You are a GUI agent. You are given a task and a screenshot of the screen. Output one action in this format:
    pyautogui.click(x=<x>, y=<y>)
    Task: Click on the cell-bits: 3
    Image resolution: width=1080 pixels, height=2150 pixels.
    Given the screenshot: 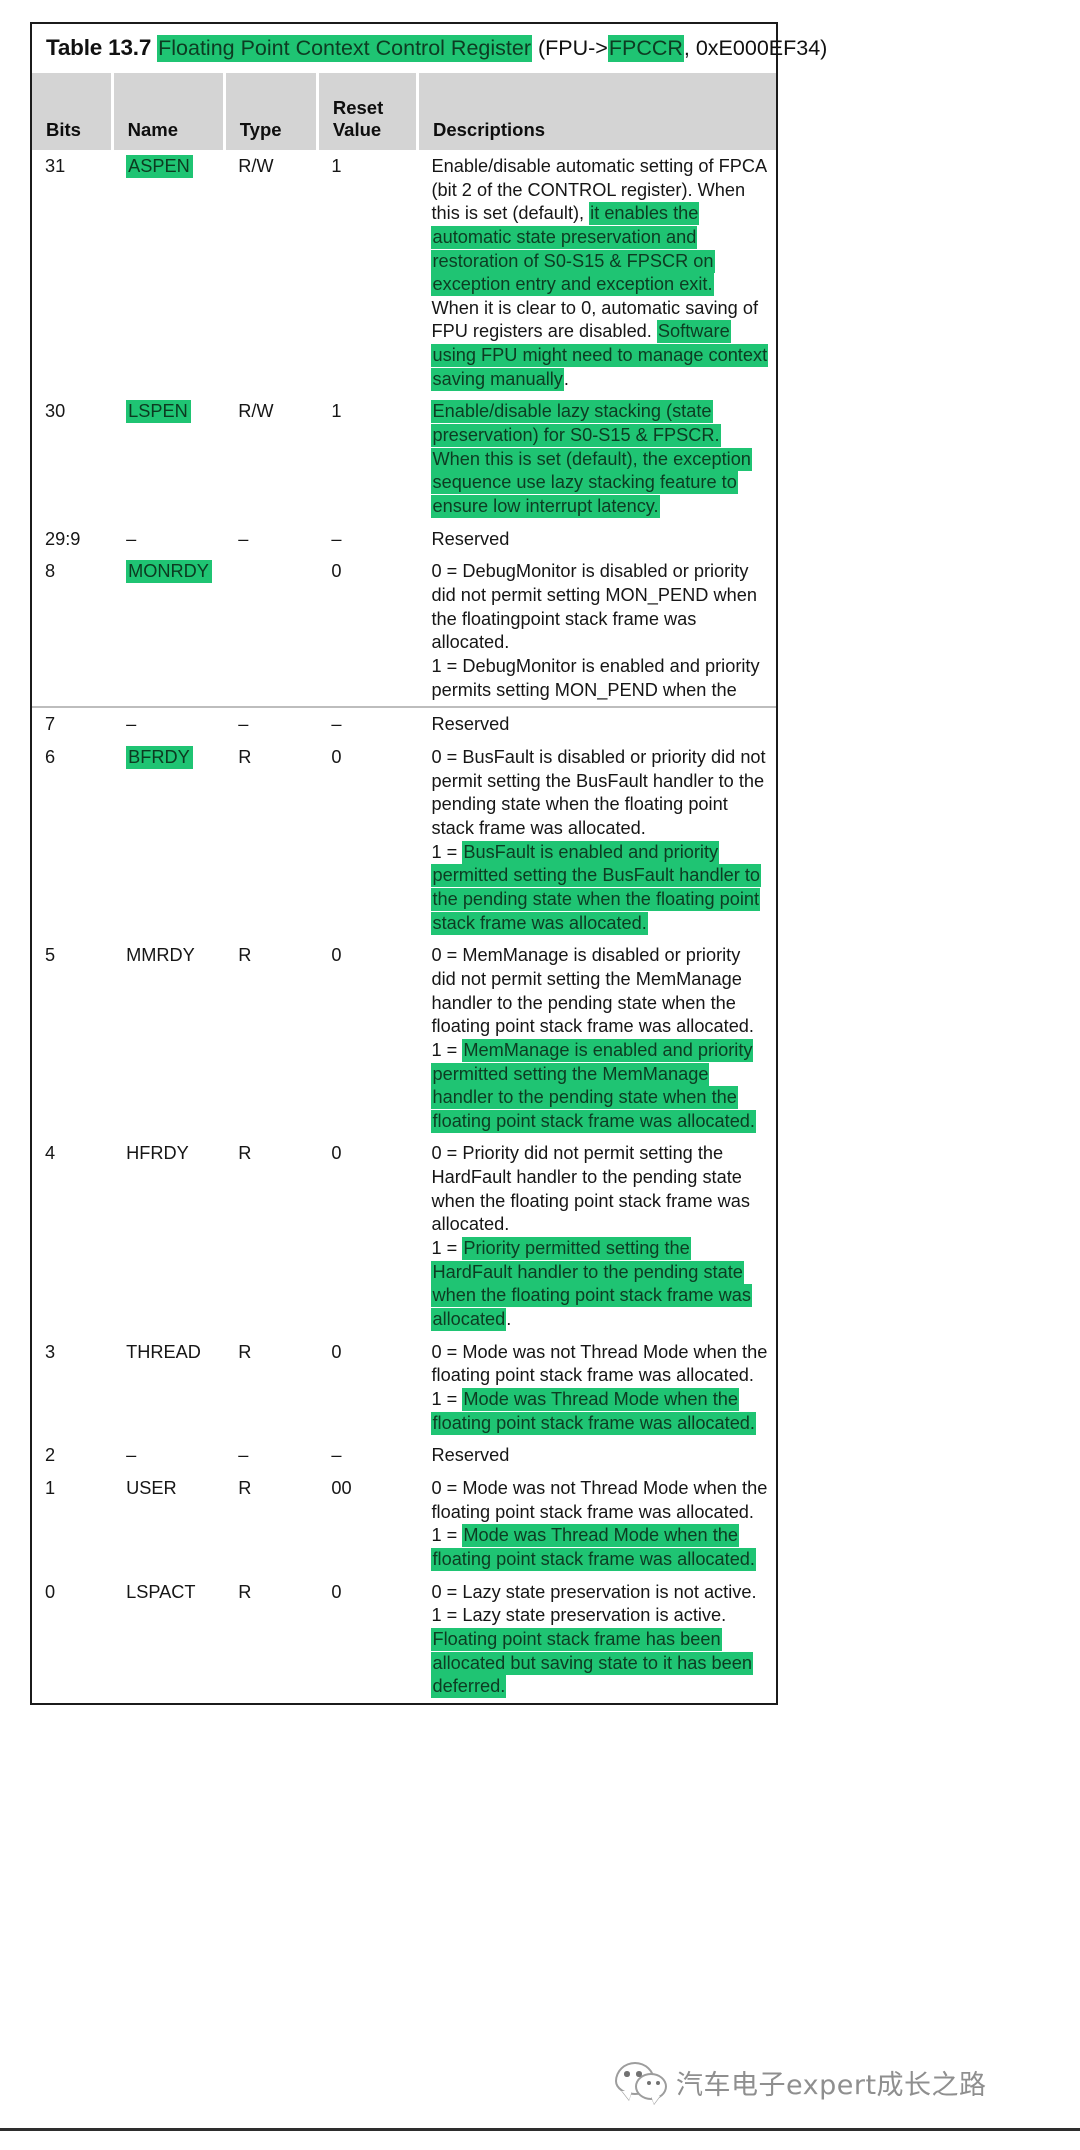 What is the action you would take?
    pyautogui.click(x=72, y=1387)
    